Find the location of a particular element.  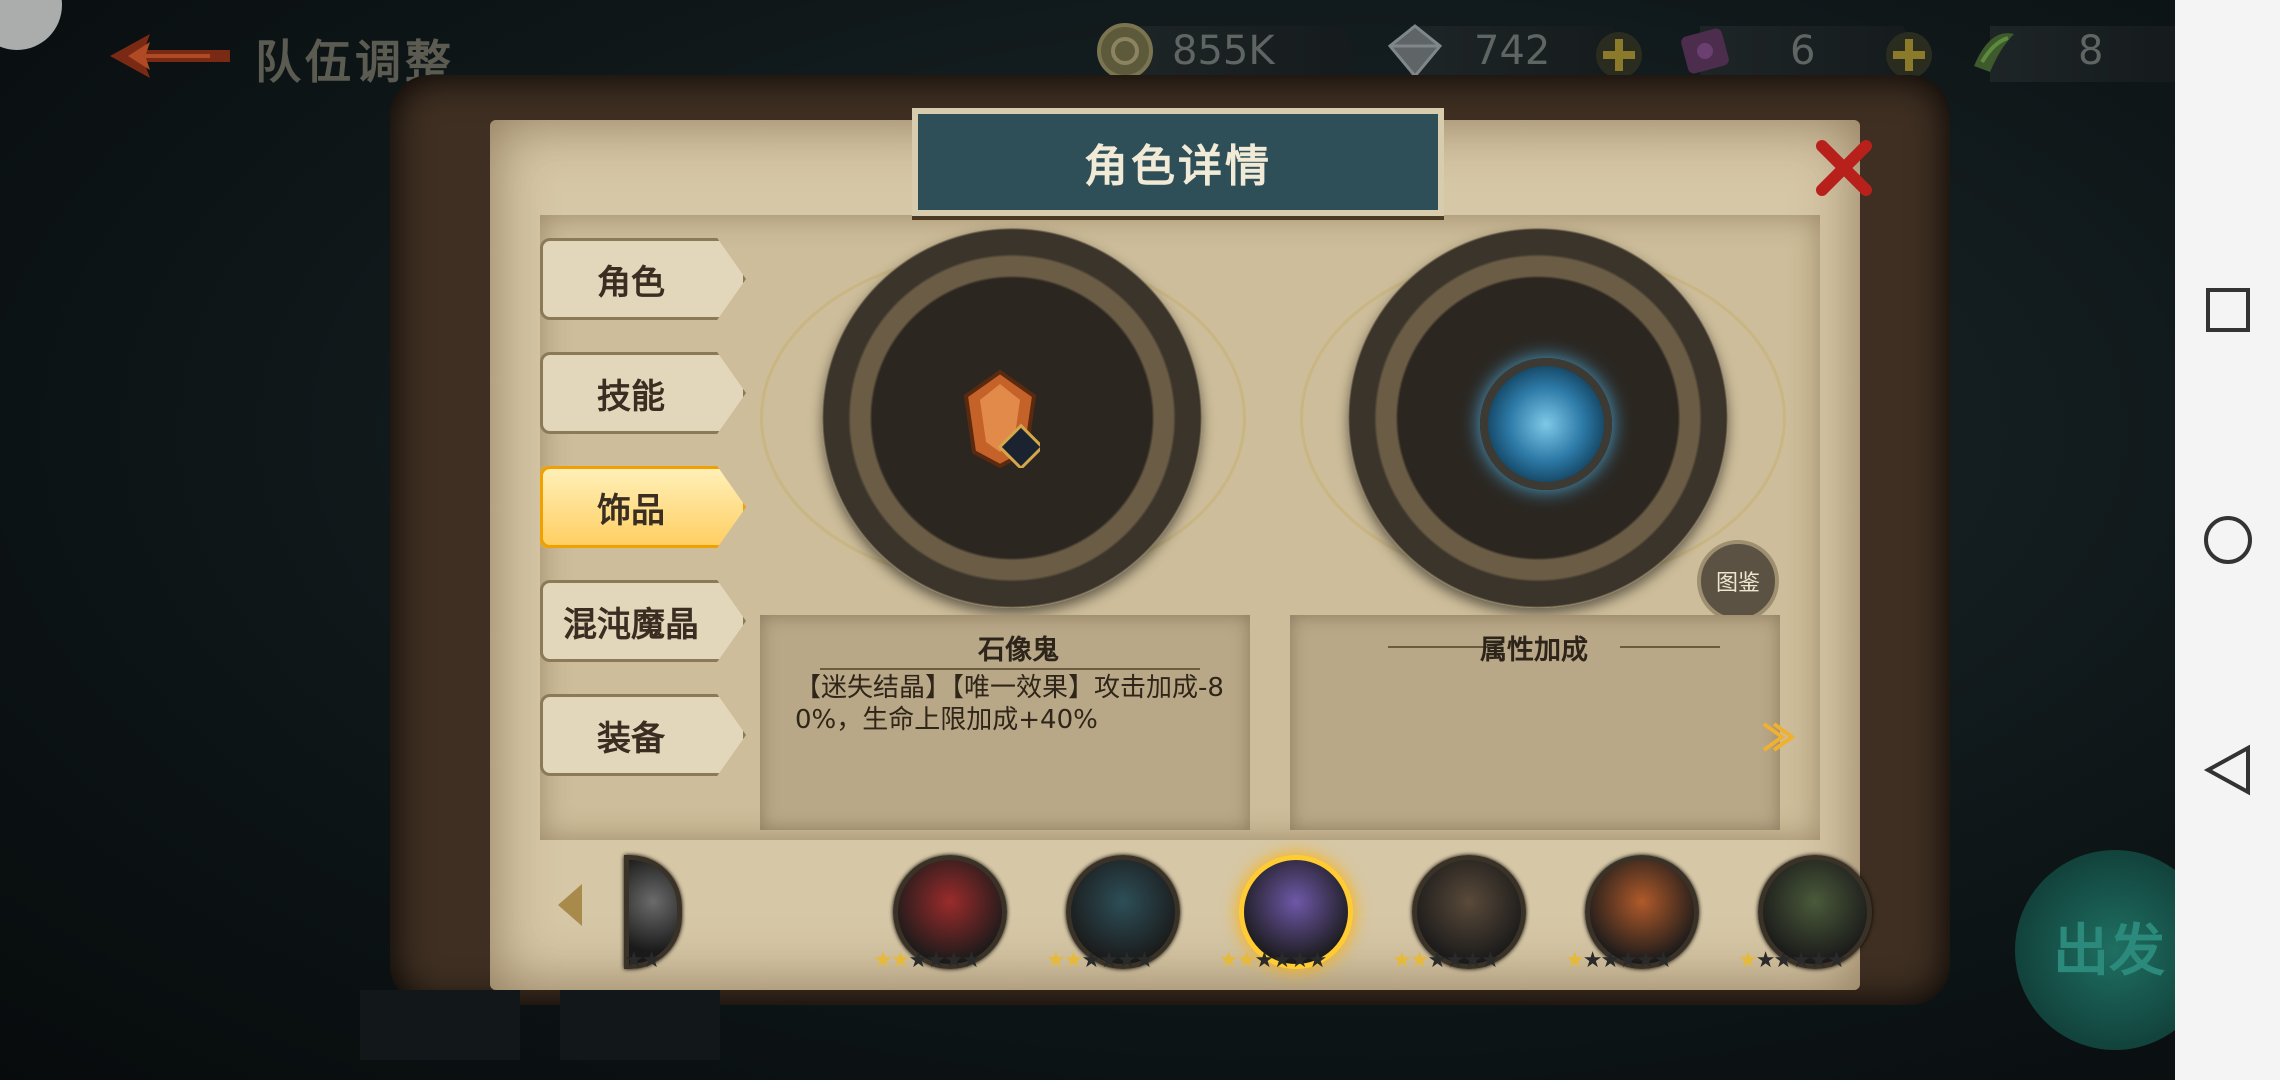

home-button is located at coordinates (2227, 540).